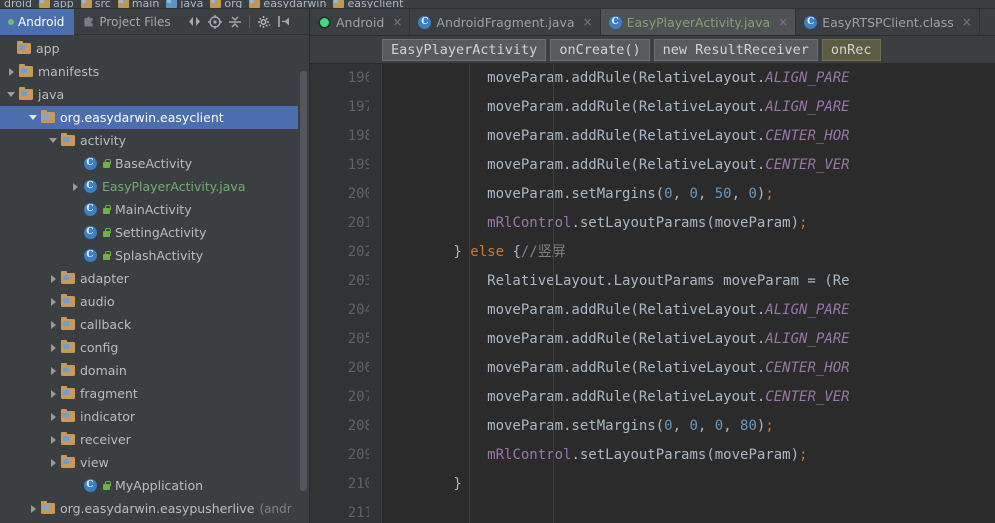  What do you see at coordinates (154, 186) in the screenshot?
I see `tree-item-easyplayeractivity-java: C EasyPlayerActivity.java` at bounding box center [154, 186].